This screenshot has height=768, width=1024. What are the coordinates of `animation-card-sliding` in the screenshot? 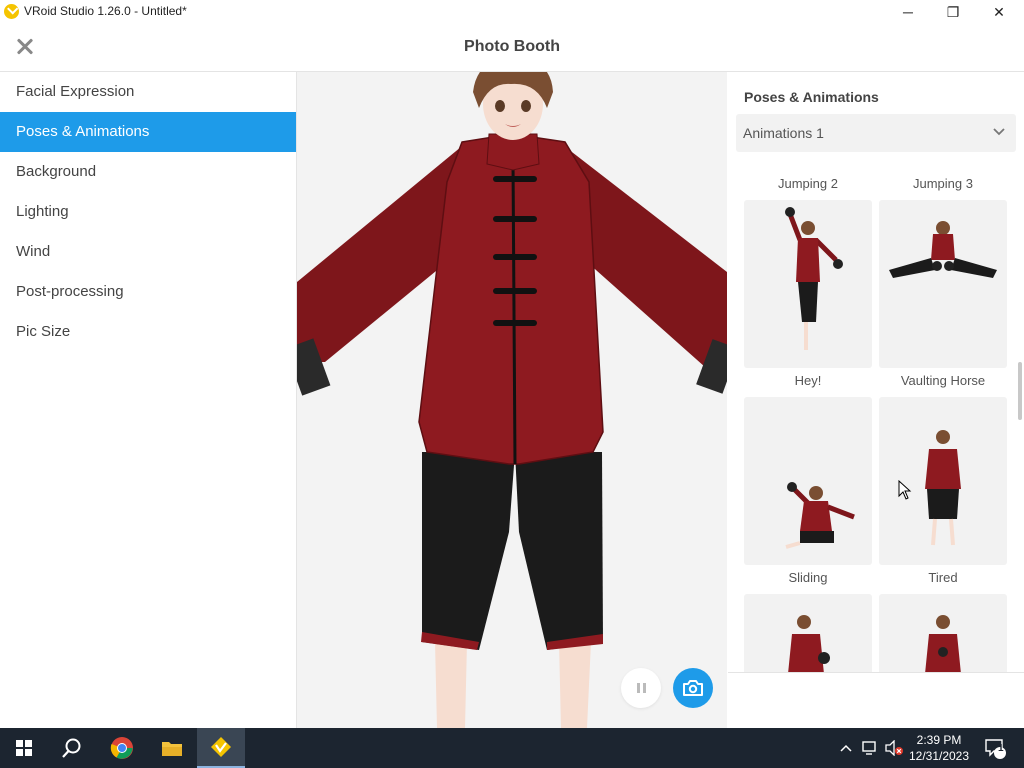 It's located at (808, 481).